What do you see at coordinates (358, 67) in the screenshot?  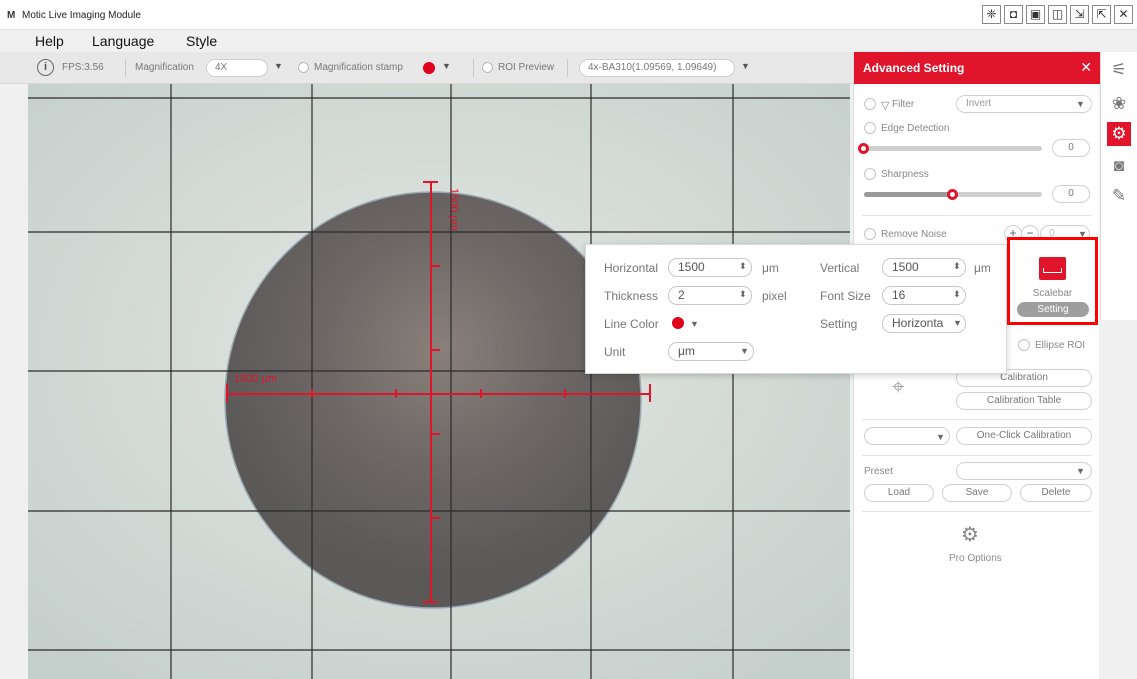 I see `magnification-stamp-label: Magnification stamp` at bounding box center [358, 67].